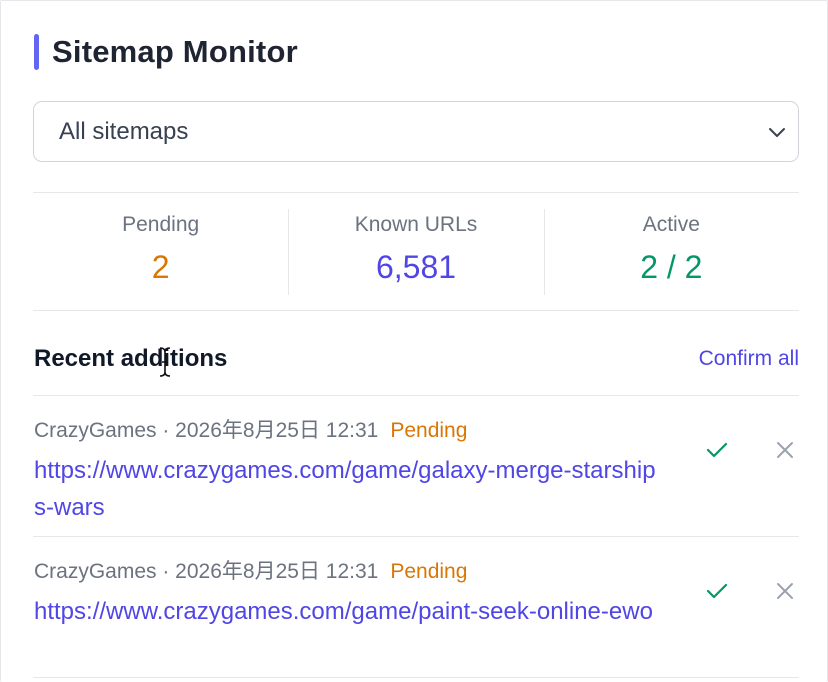 This screenshot has width=828, height=682. I want to click on stat-label: Known URLs, so click(416, 224).